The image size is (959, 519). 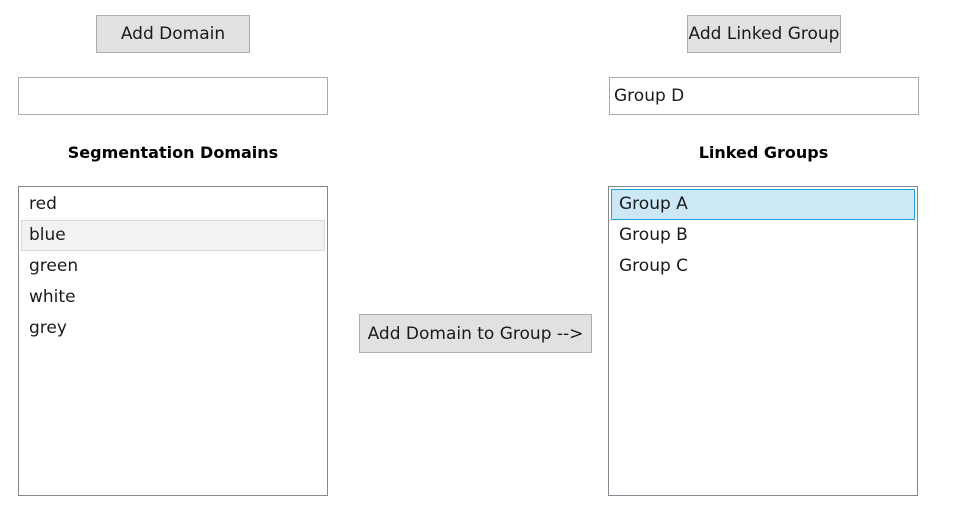 What do you see at coordinates (763, 204) in the screenshot?
I see `group-list-item: Group A` at bounding box center [763, 204].